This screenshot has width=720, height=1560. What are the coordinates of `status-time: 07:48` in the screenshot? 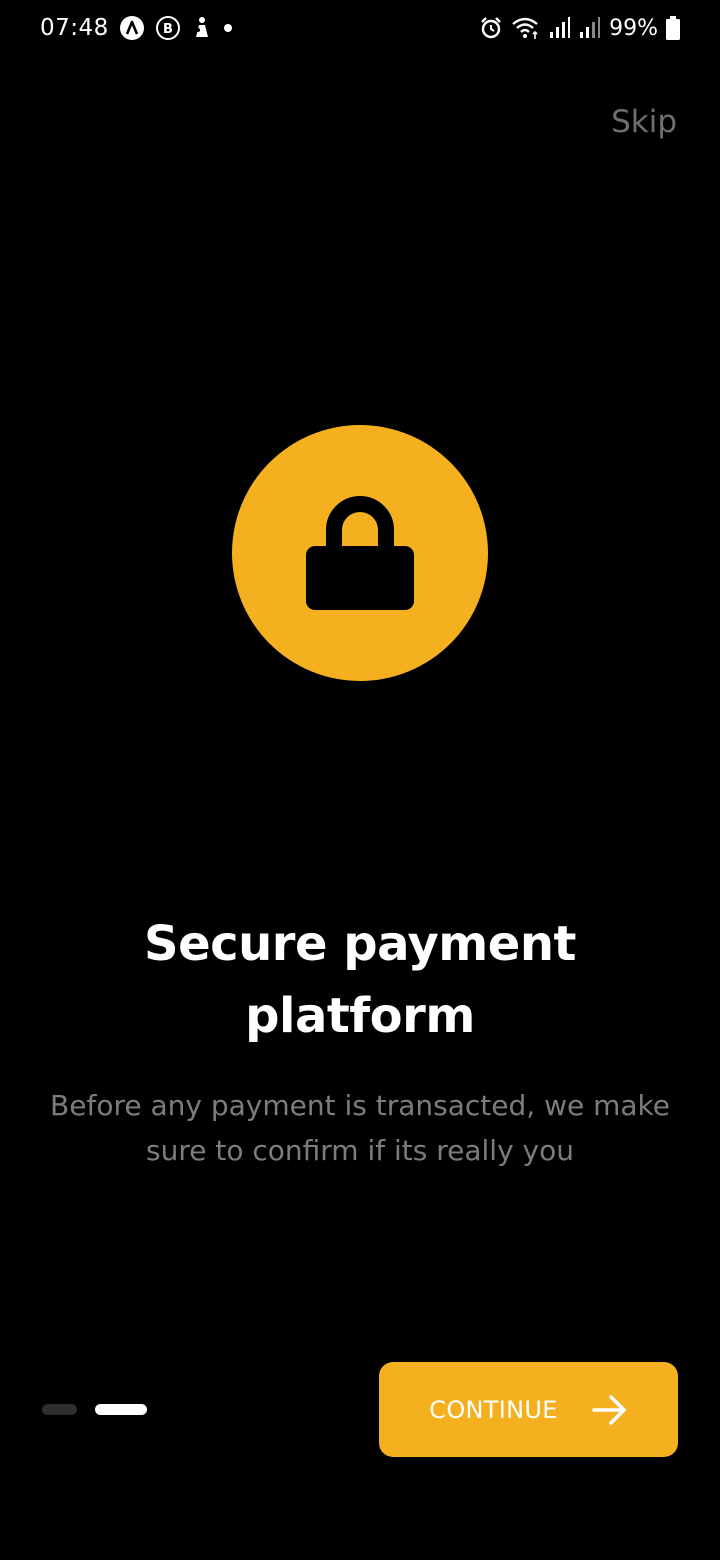 It's located at (74, 28).